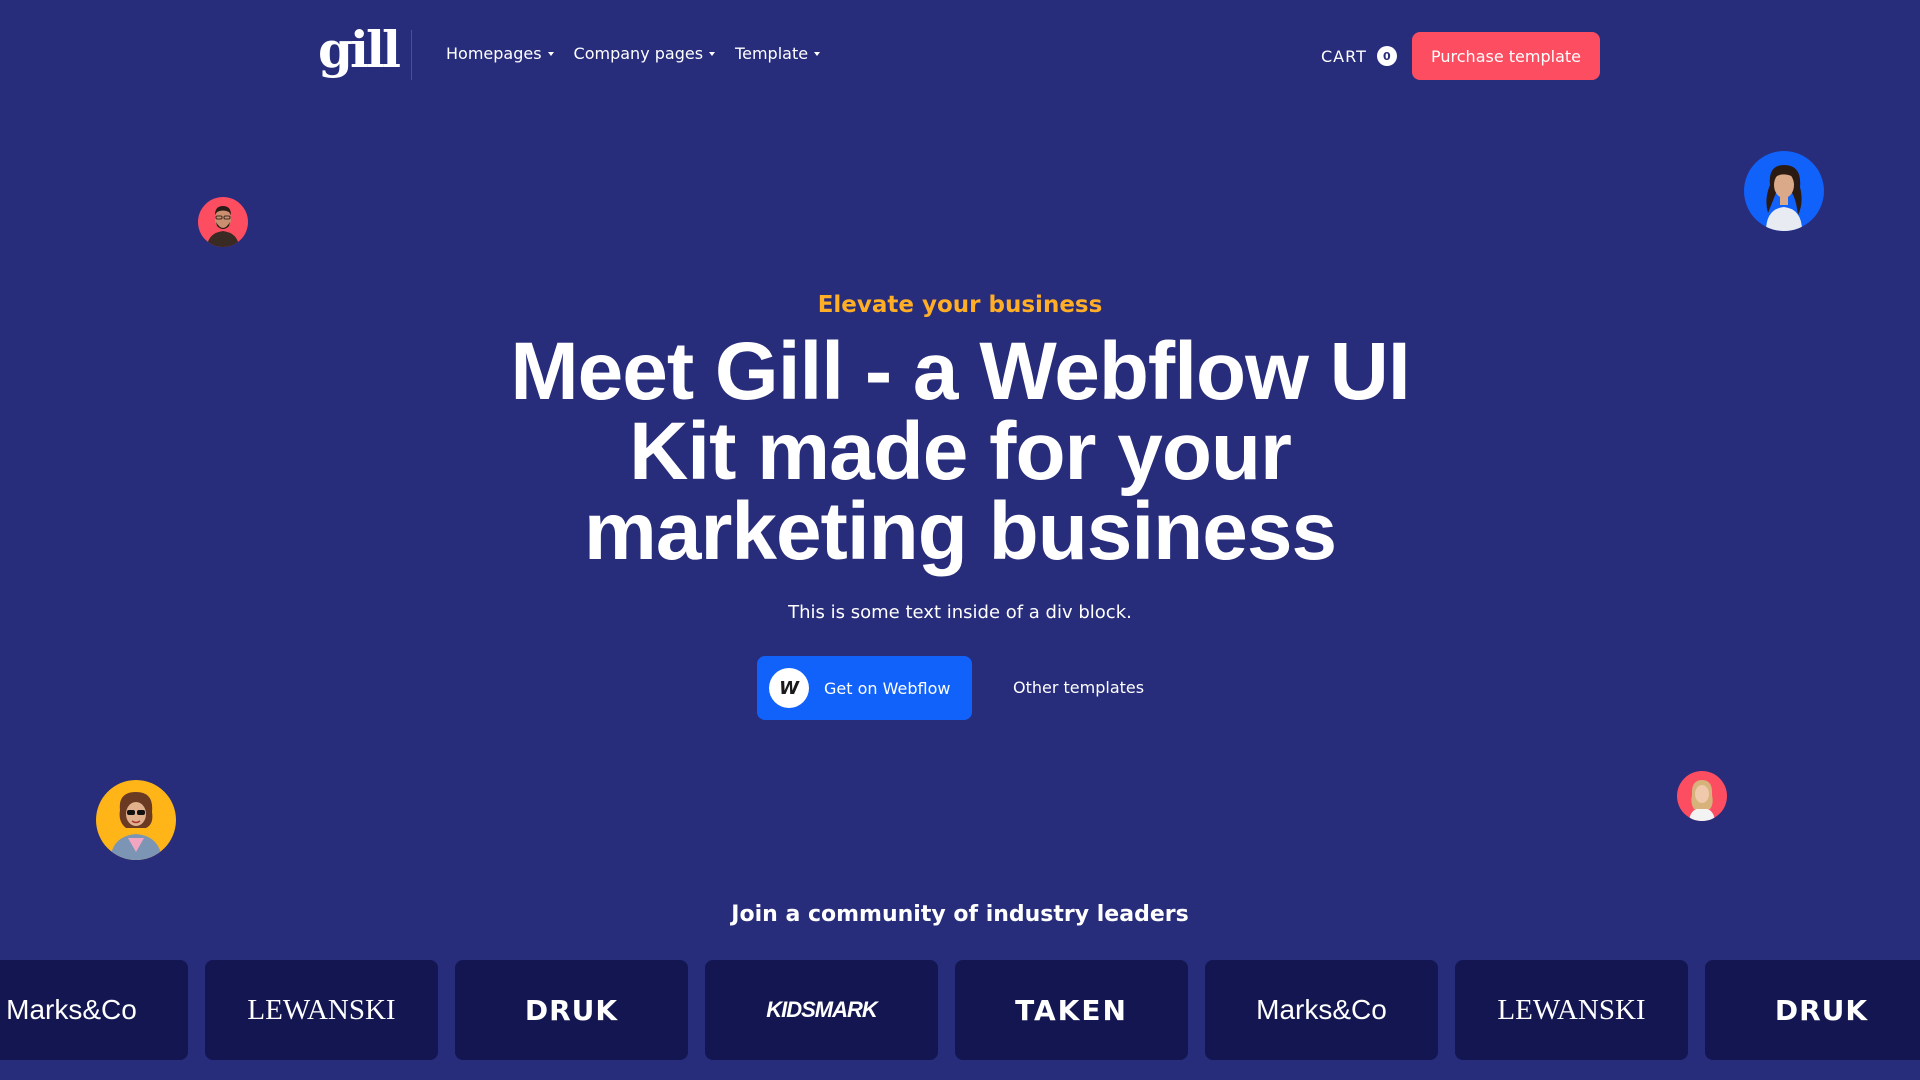  Describe the element at coordinates (960, 305) in the screenshot. I see `hero-eyebrow: Elevate your business` at that location.